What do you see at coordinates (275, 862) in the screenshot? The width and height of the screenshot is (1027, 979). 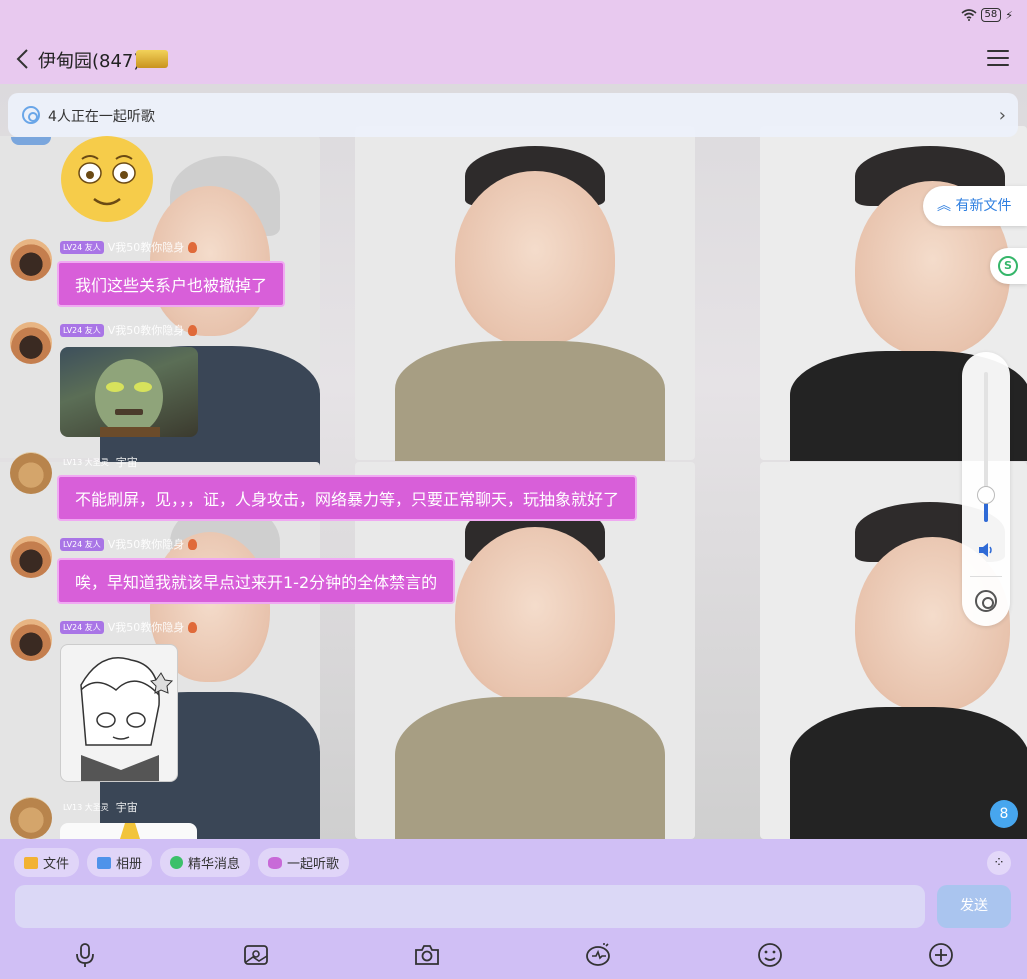 I see `earbuds-icon` at bounding box center [275, 862].